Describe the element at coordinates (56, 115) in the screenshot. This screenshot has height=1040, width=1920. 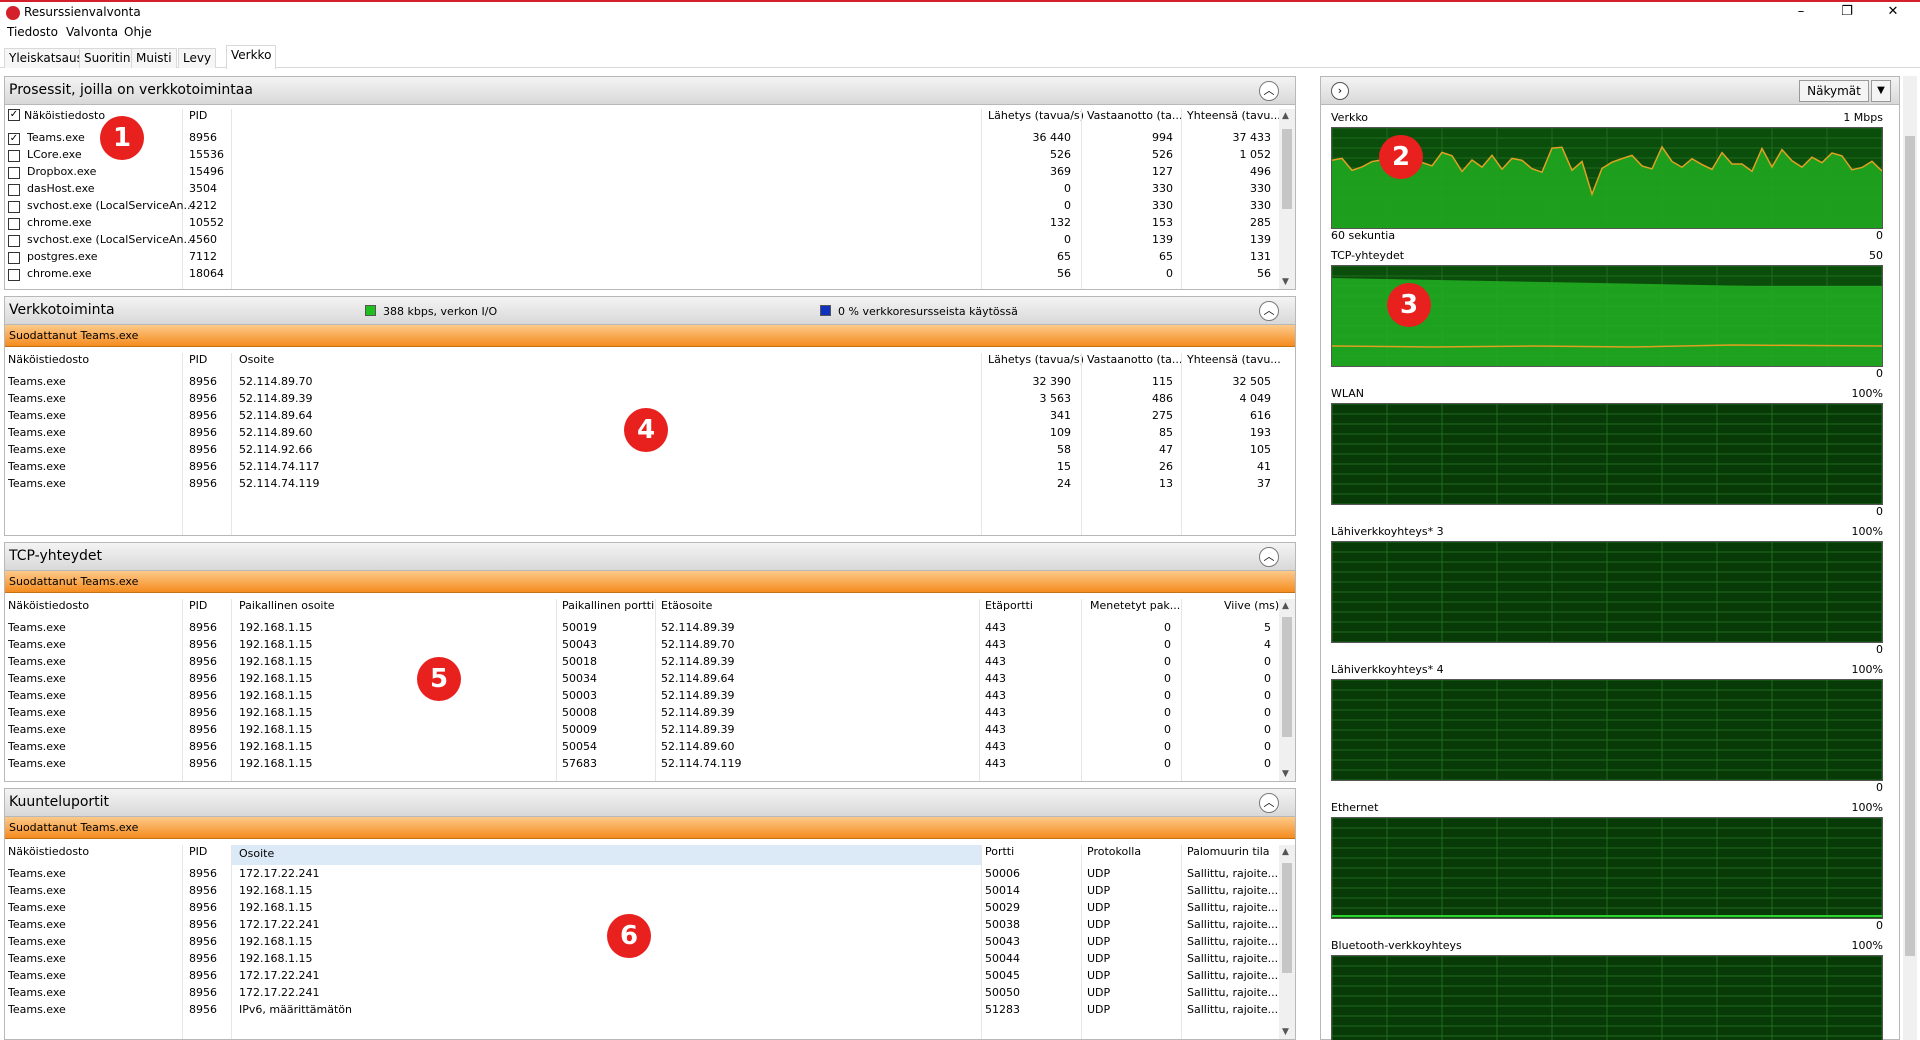
I see `col-image: ✓ Näköistiedosto` at that location.